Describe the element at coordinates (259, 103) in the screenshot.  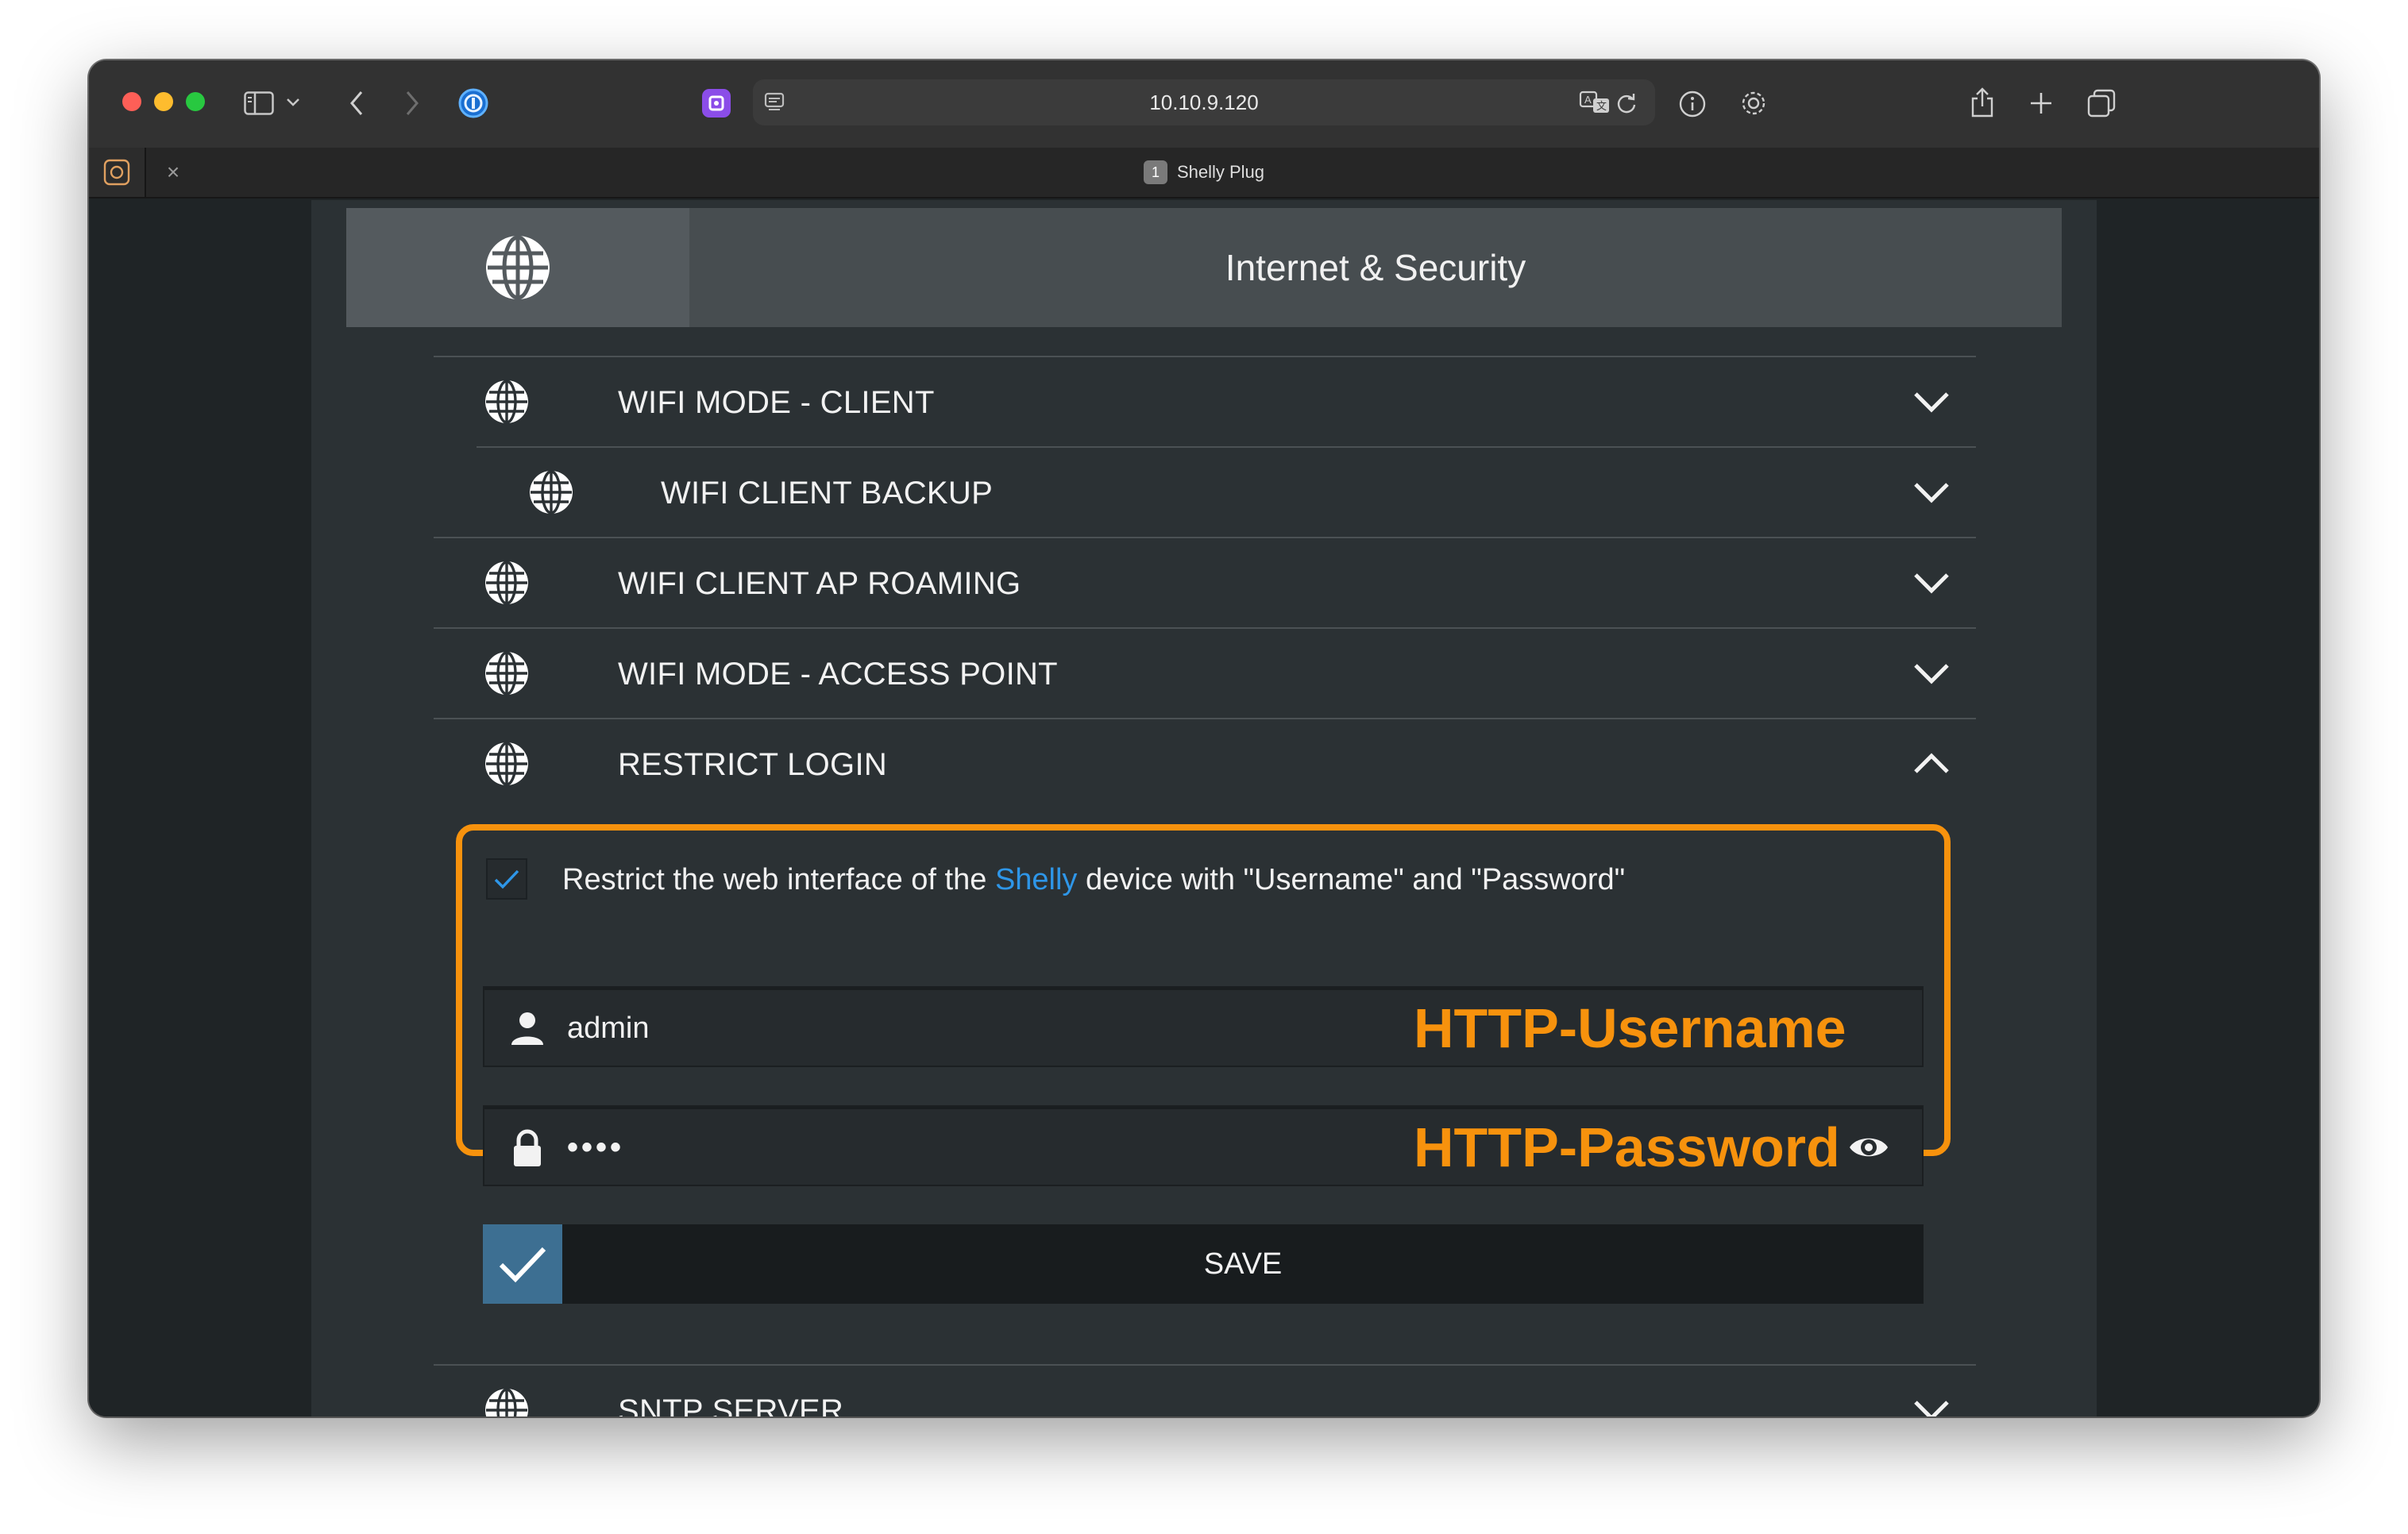
I see `sidebar-icon` at that location.